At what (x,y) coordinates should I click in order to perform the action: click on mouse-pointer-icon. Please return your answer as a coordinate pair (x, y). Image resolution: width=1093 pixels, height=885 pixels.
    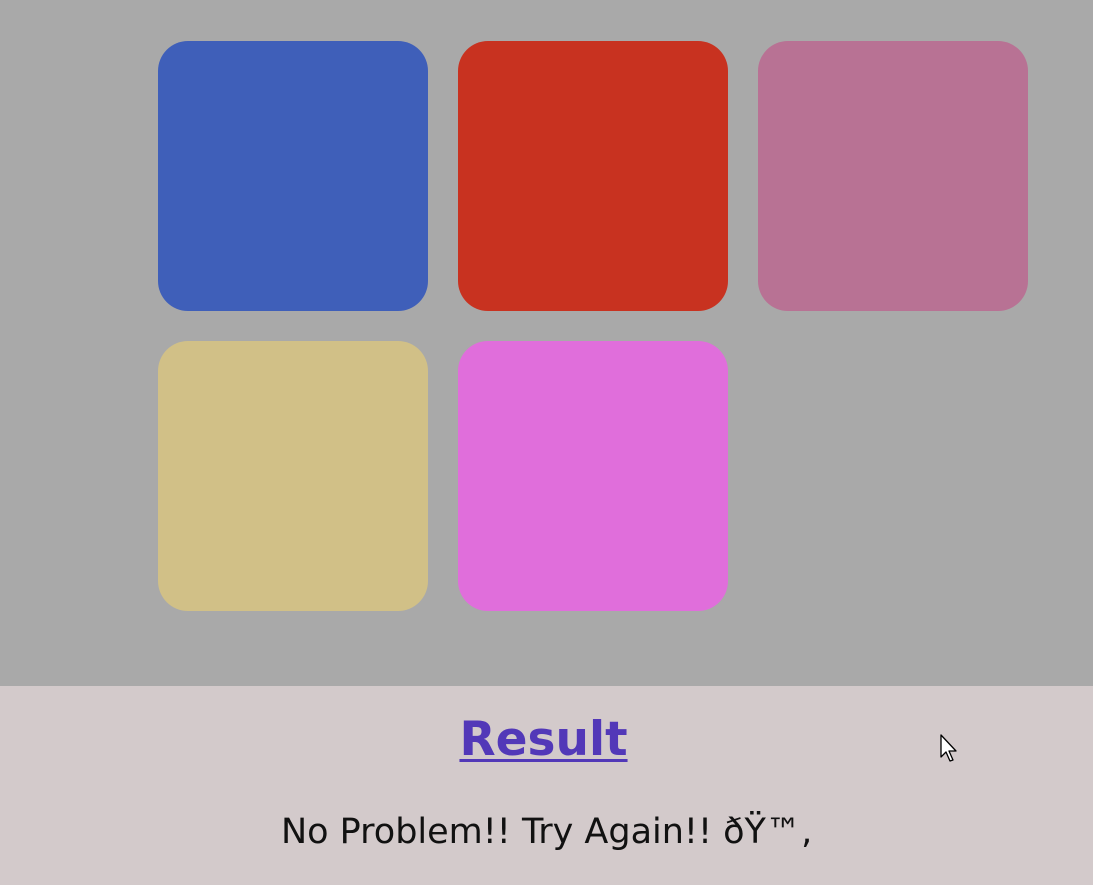
    Looking at the image, I should click on (948, 748).